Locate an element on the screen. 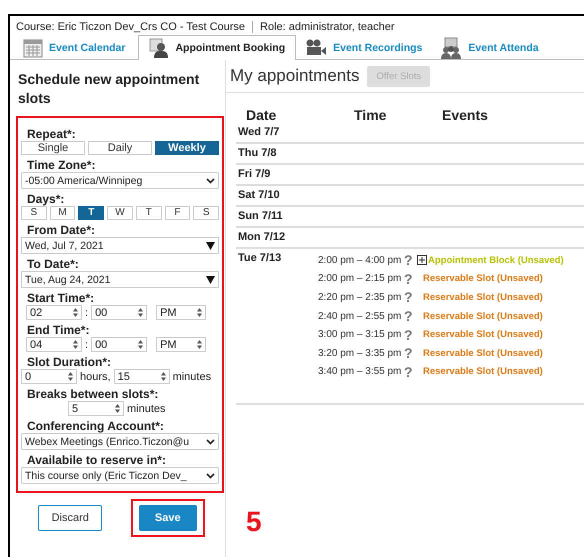 Image resolution: width=584 pixels, height=557 pixels. course-label: Course: Eric Ticzon Dev_Crs CO - Test Course is located at coordinates (131, 27).